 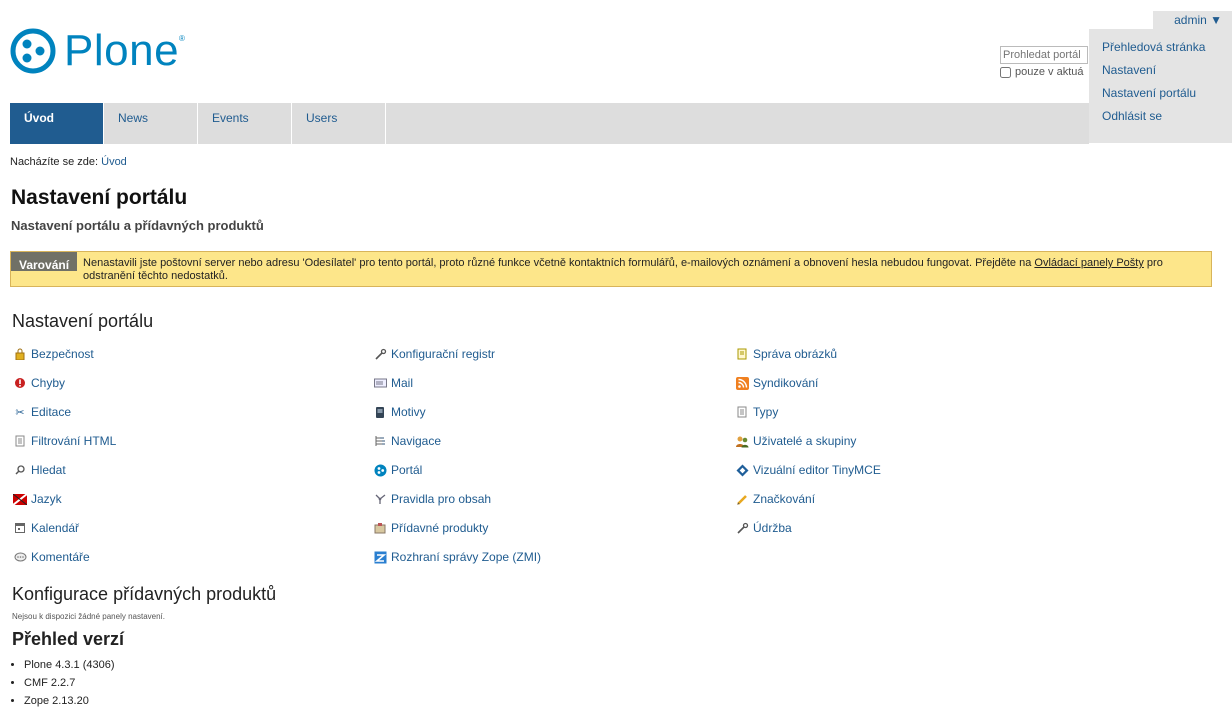 What do you see at coordinates (20, 354) in the screenshot?
I see `lock-icon` at bounding box center [20, 354].